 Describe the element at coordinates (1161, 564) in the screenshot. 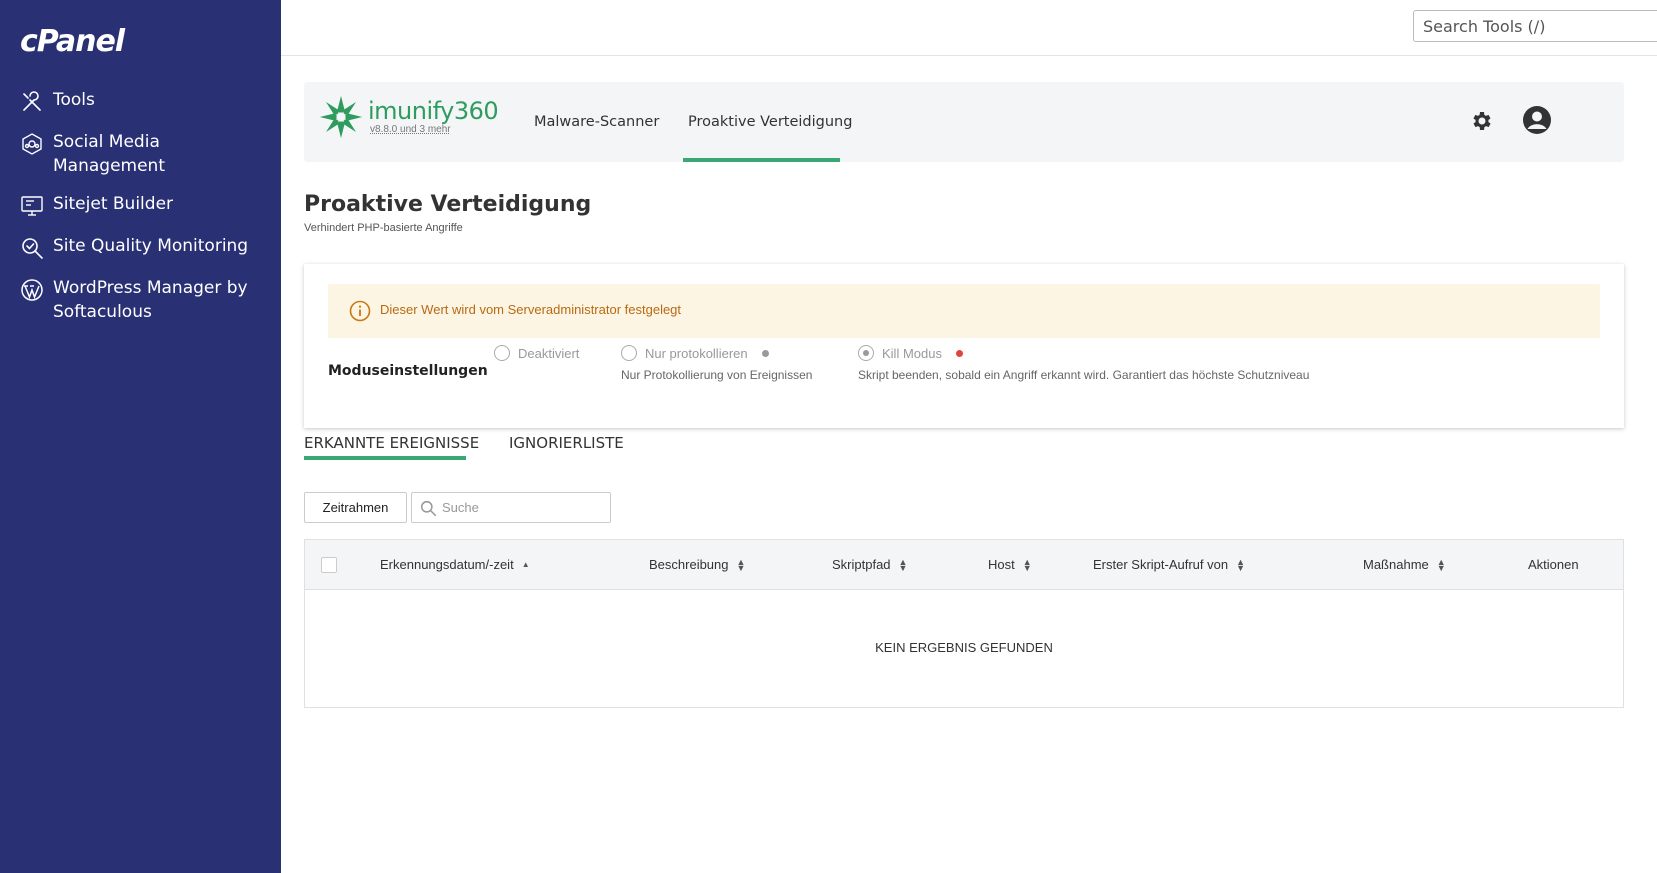

I see `column-label: Erster Skript-Aufruf von` at that location.